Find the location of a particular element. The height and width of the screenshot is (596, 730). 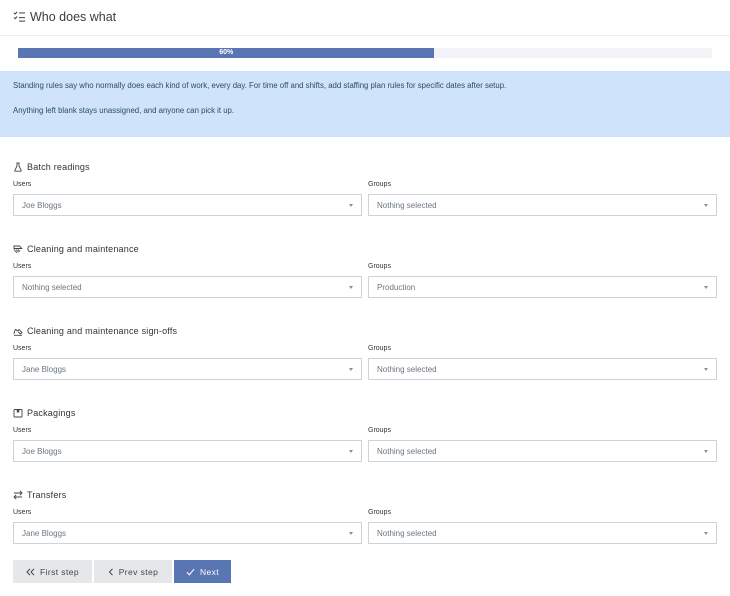

first-step-label: First step is located at coordinates (59, 571).